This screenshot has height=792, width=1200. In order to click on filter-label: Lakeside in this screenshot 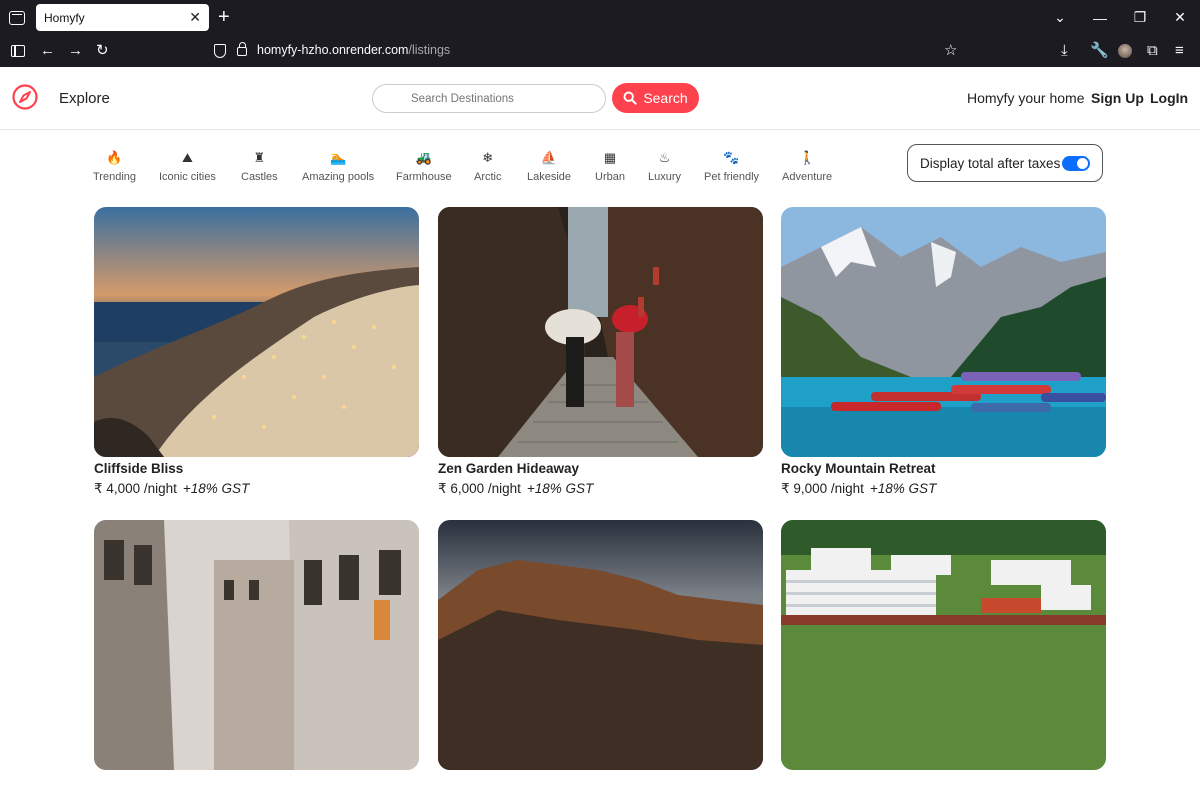, I will do `click(549, 177)`.